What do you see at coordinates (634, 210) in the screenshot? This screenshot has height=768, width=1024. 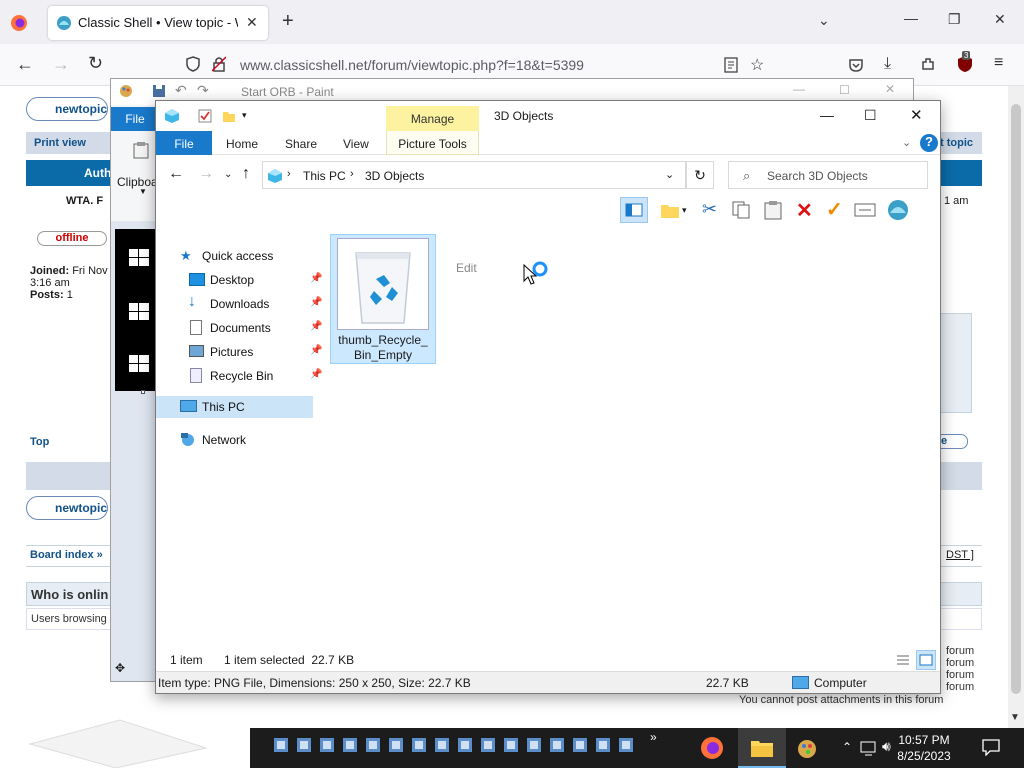 I see `preview-pane-icon` at bounding box center [634, 210].